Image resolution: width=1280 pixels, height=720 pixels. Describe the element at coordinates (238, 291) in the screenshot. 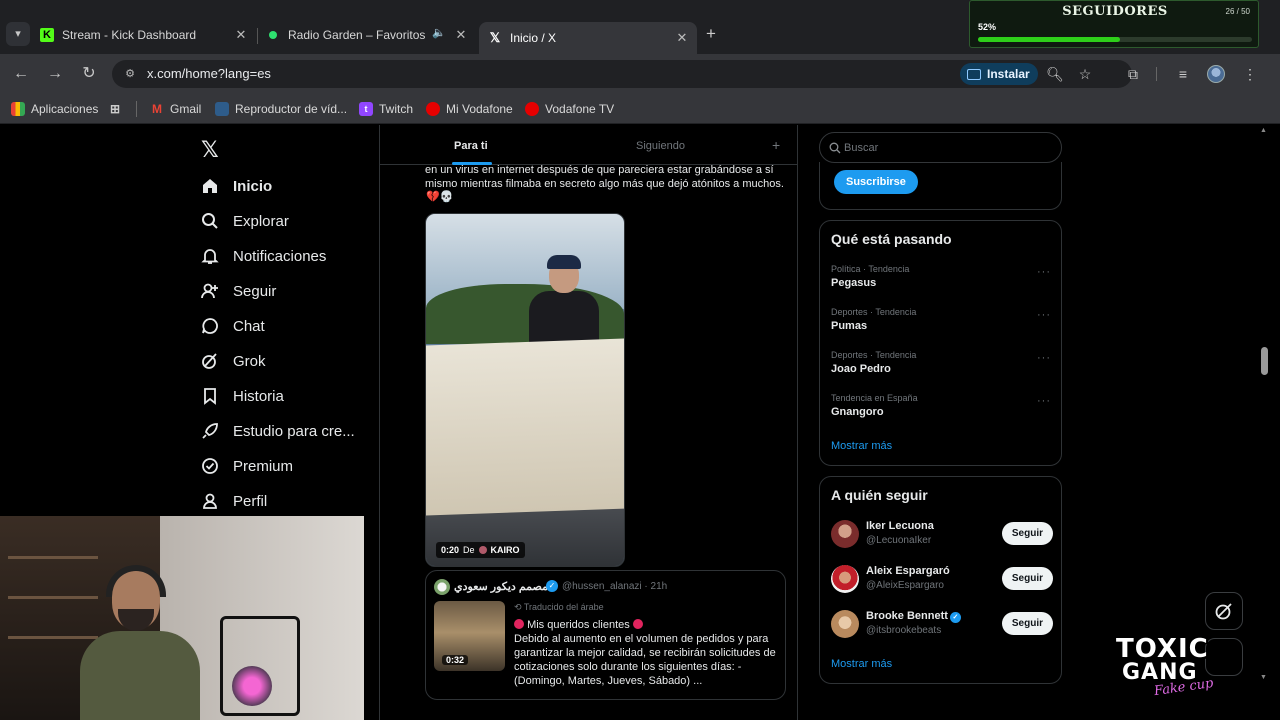

I see `nav-follow: Seguir` at that location.